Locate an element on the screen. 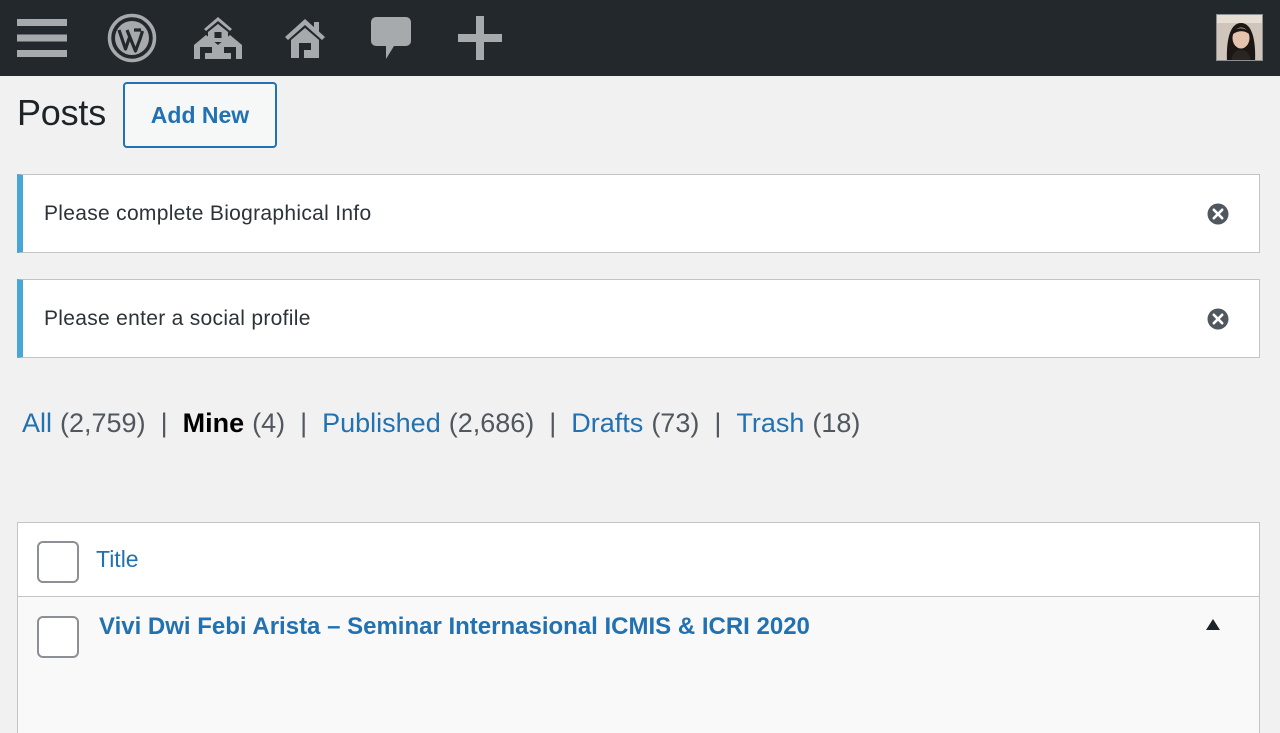 The height and width of the screenshot is (733, 1280). wordpress-logo-icon is located at coordinates (132, 38).